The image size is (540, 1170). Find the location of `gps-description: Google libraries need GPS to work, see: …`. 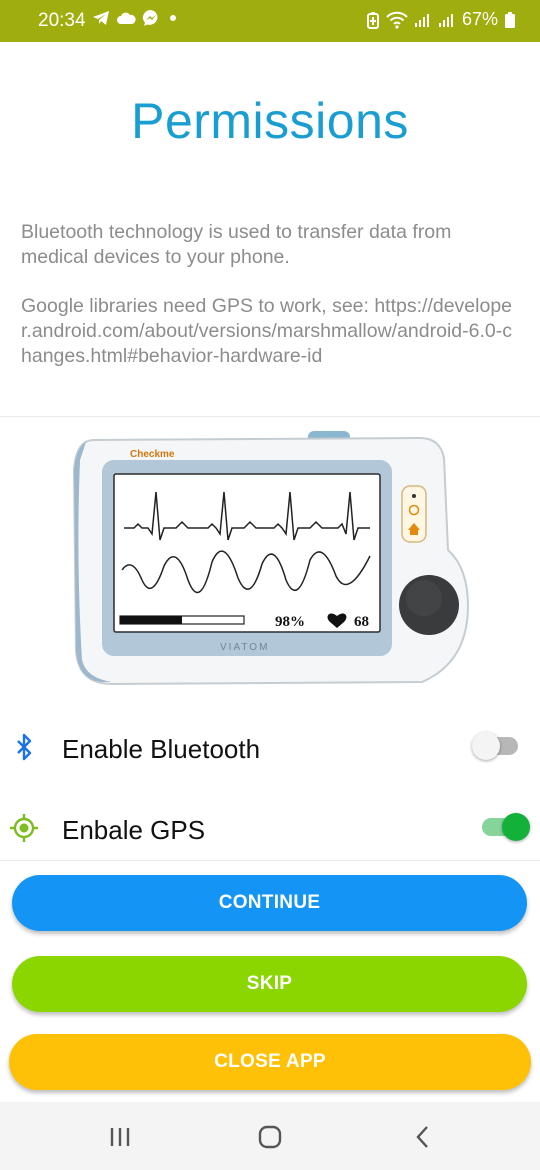

gps-description: Google libraries need GPS to work, see: … is located at coordinates (267, 331).